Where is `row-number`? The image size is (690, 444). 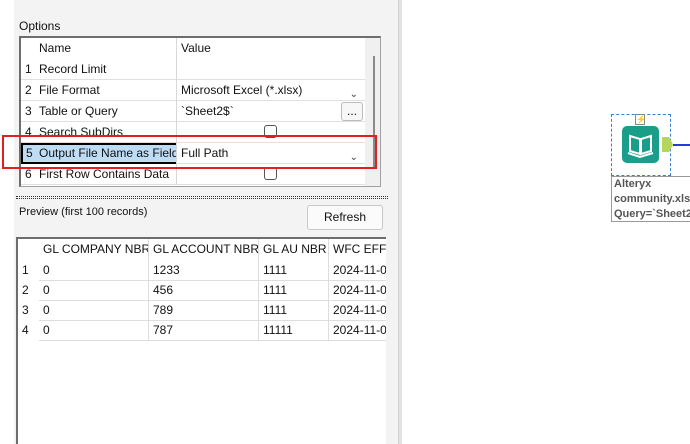
row-number is located at coordinates (28, 249).